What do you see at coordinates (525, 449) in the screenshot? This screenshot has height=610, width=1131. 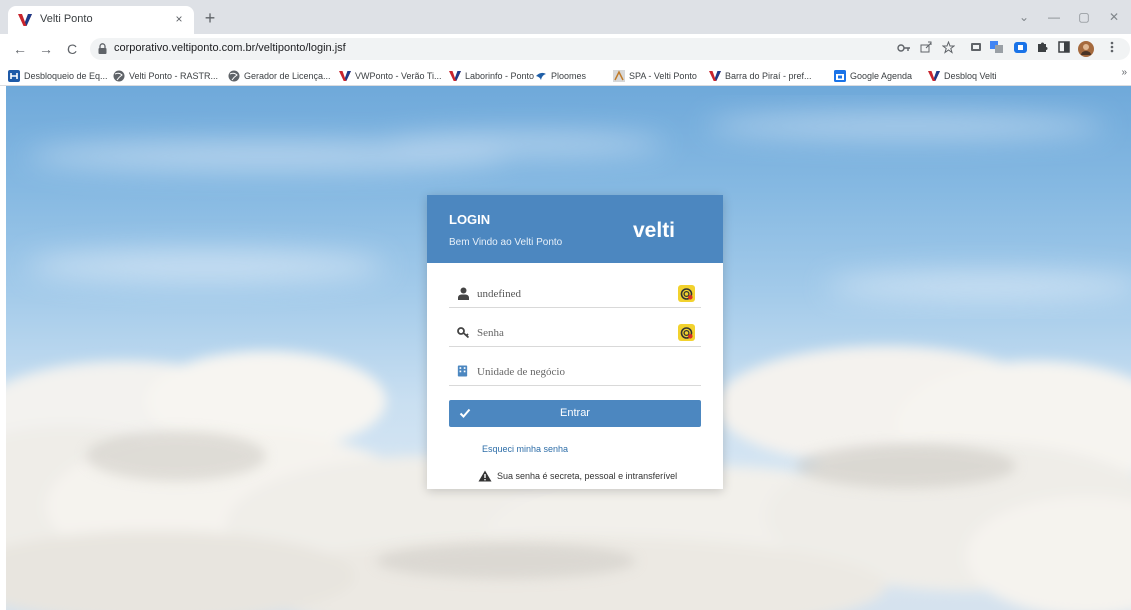 I see `forgot-password-link: Esqueci minha senha` at bounding box center [525, 449].